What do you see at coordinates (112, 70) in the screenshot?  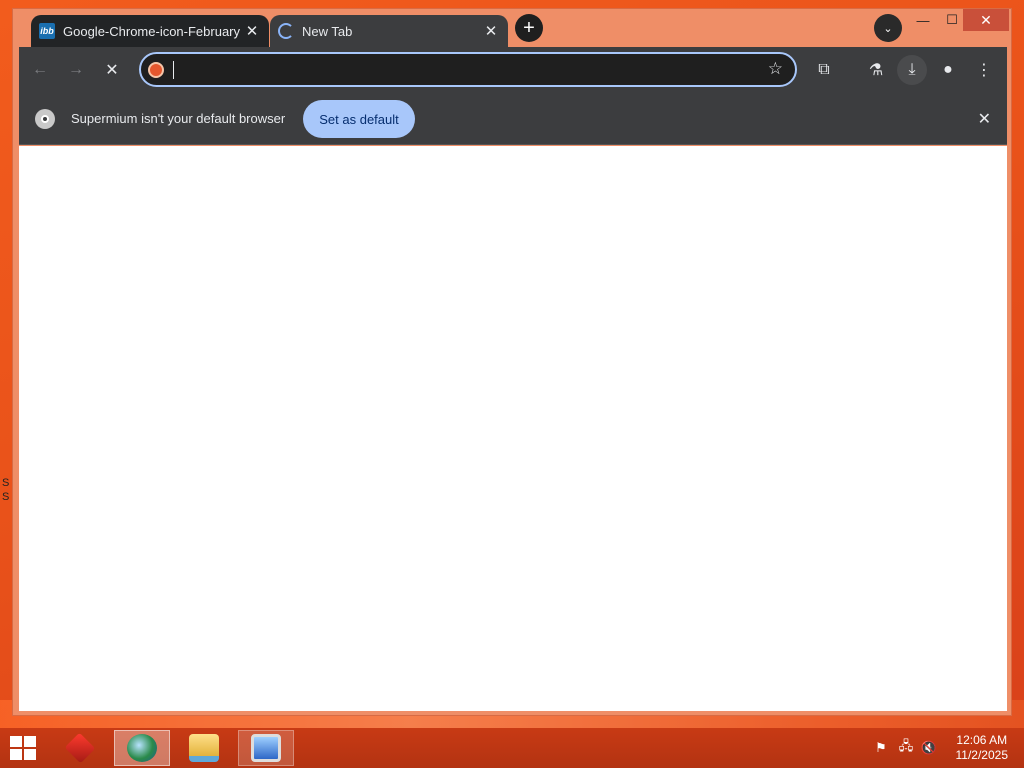 I see `stop-loading-button: ✕` at bounding box center [112, 70].